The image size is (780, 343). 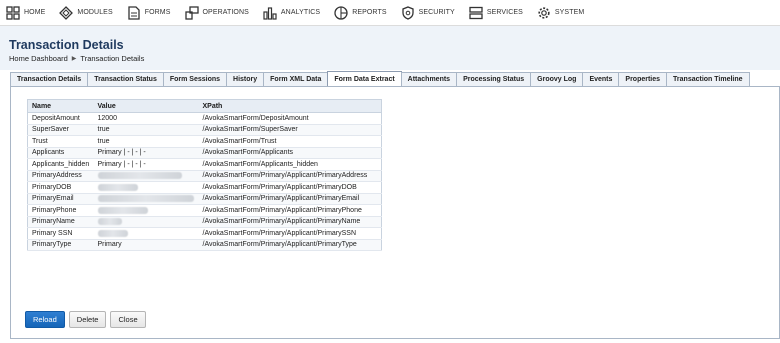 I want to click on nav-system: SYSTEM, so click(x=560, y=13).